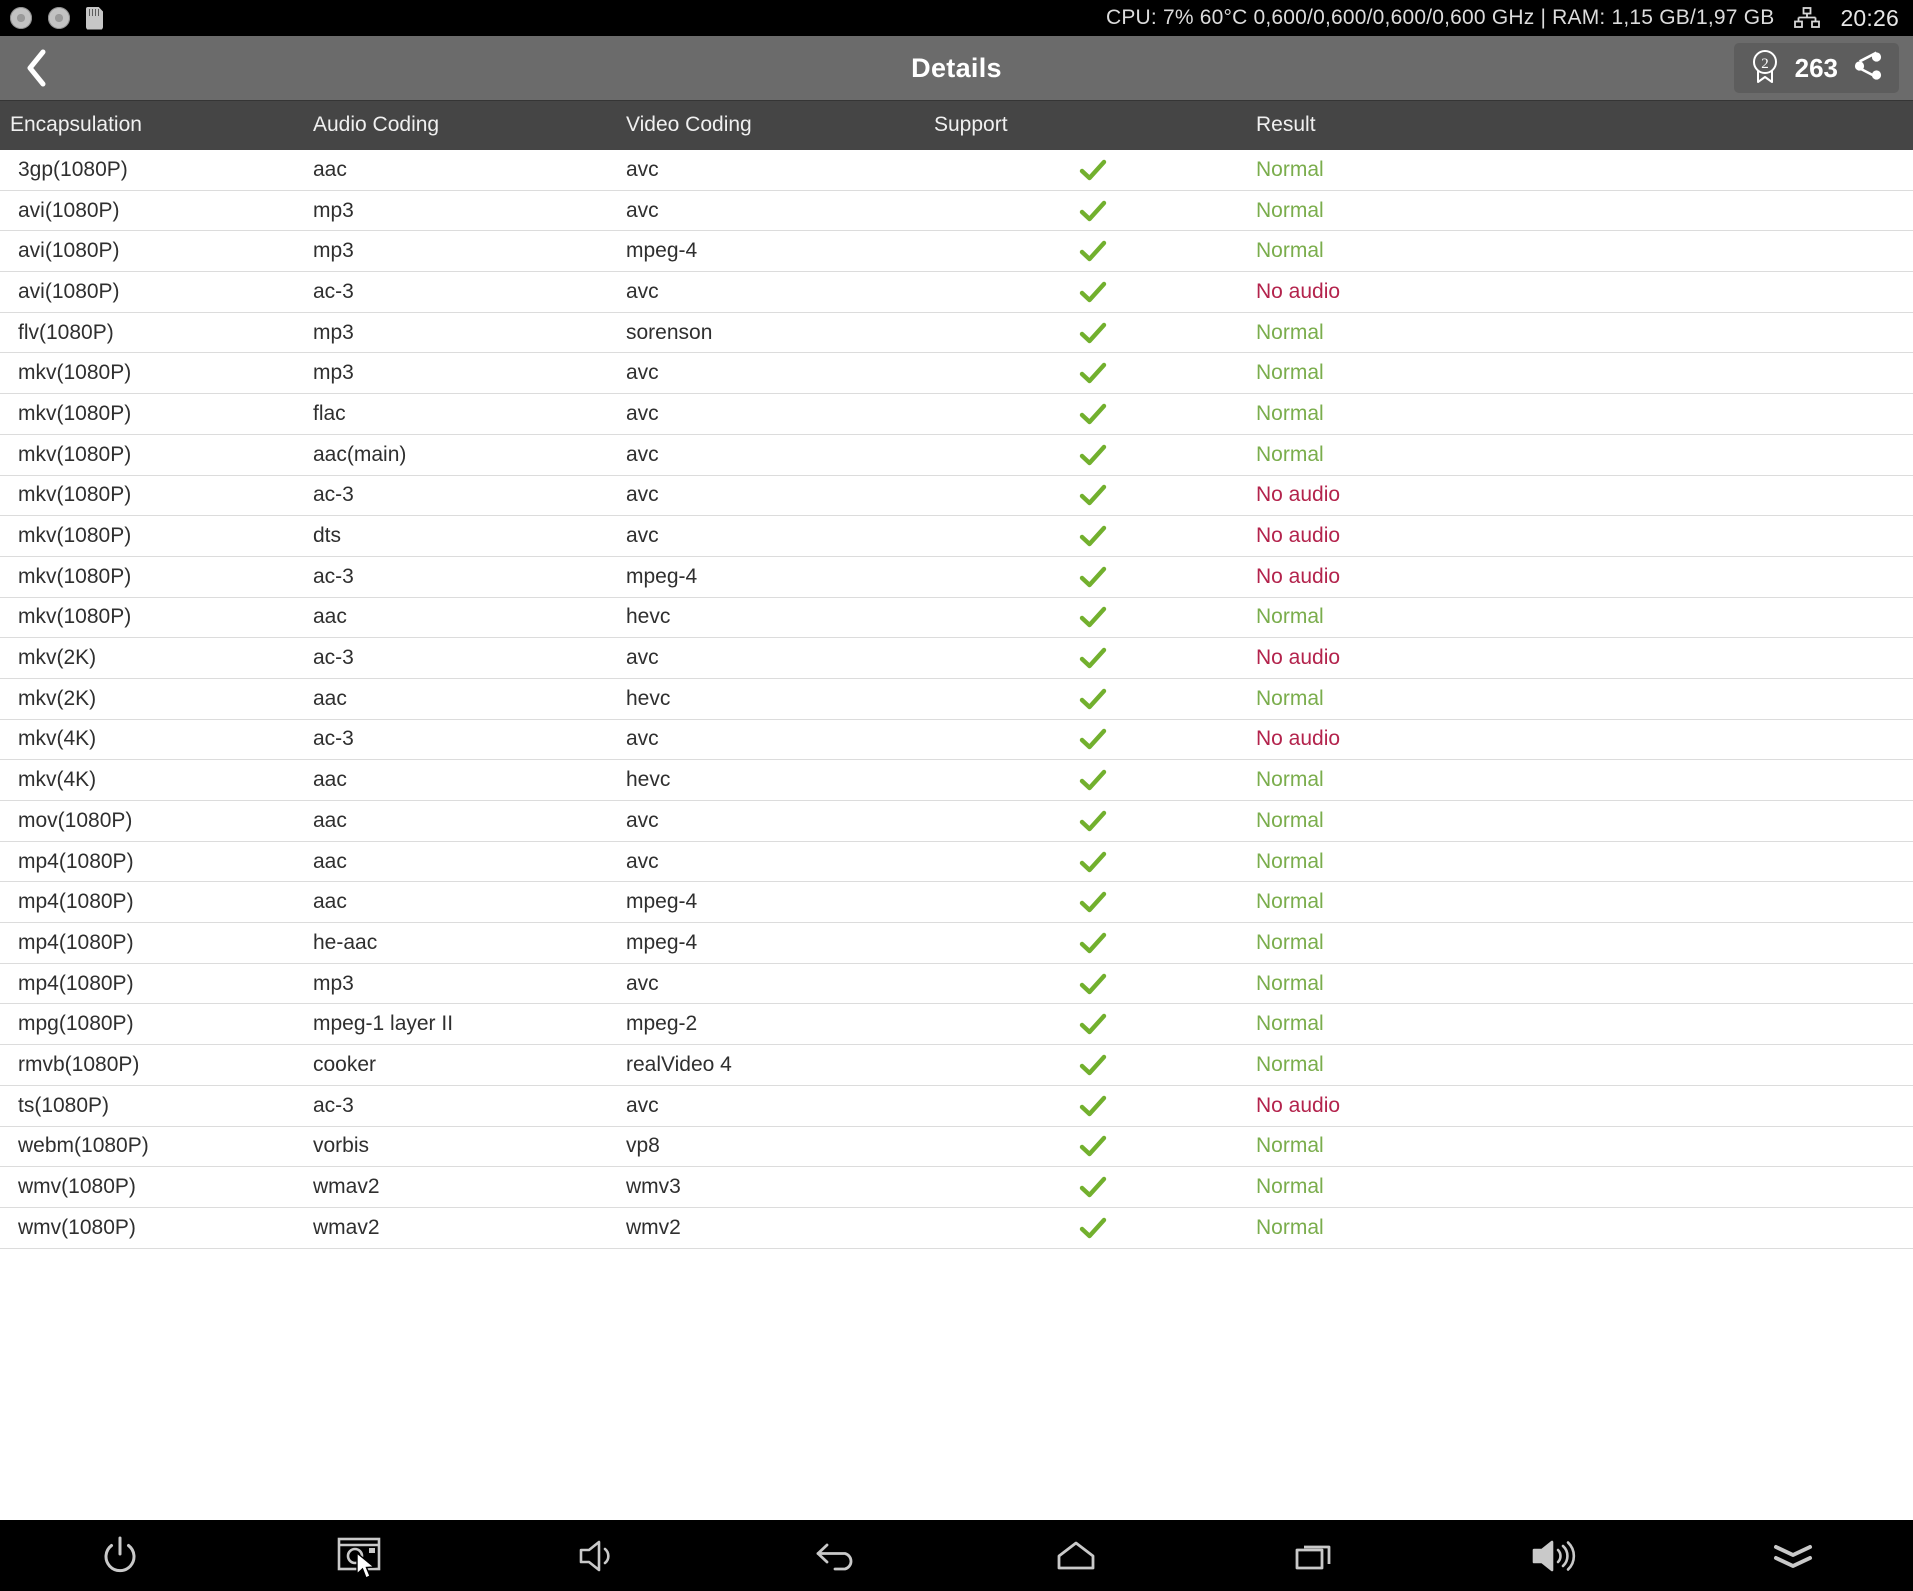  Describe the element at coordinates (75, 820) in the screenshot. I see `cell-encapsulation: mov(1080P)` at that location.